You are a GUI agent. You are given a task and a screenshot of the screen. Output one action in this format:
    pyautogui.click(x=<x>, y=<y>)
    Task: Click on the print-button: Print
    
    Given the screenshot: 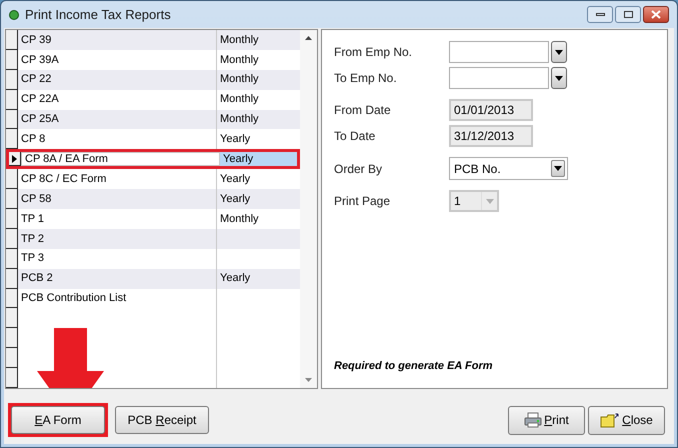 What is the action you would take?
    pyautogui.click(x=546, y=420)
    